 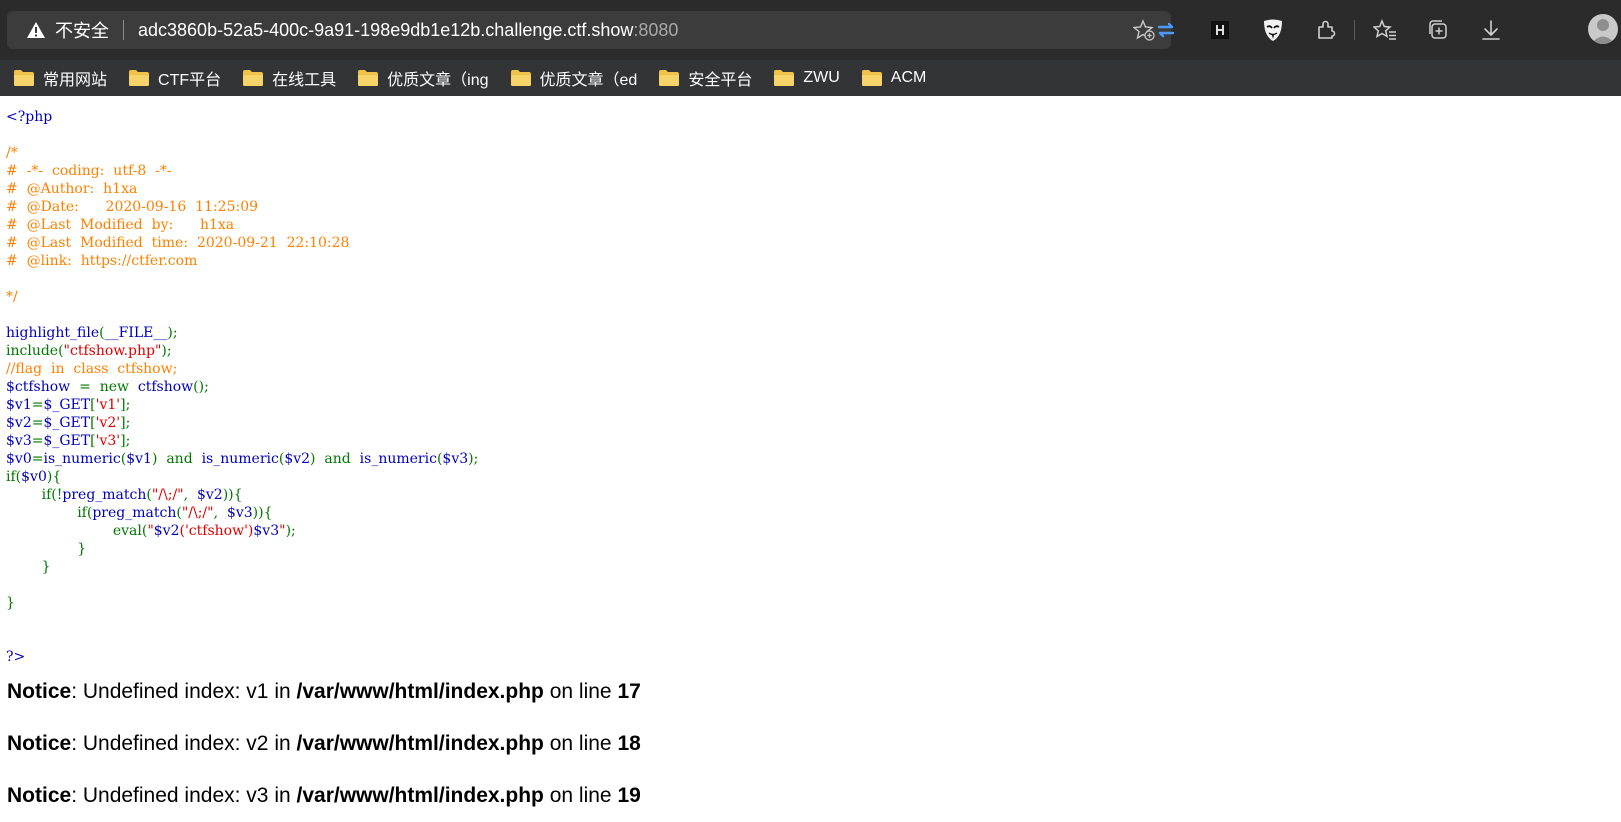 I want to click on code-highlight-fn: highlight_file, so click(x=53, y=333).